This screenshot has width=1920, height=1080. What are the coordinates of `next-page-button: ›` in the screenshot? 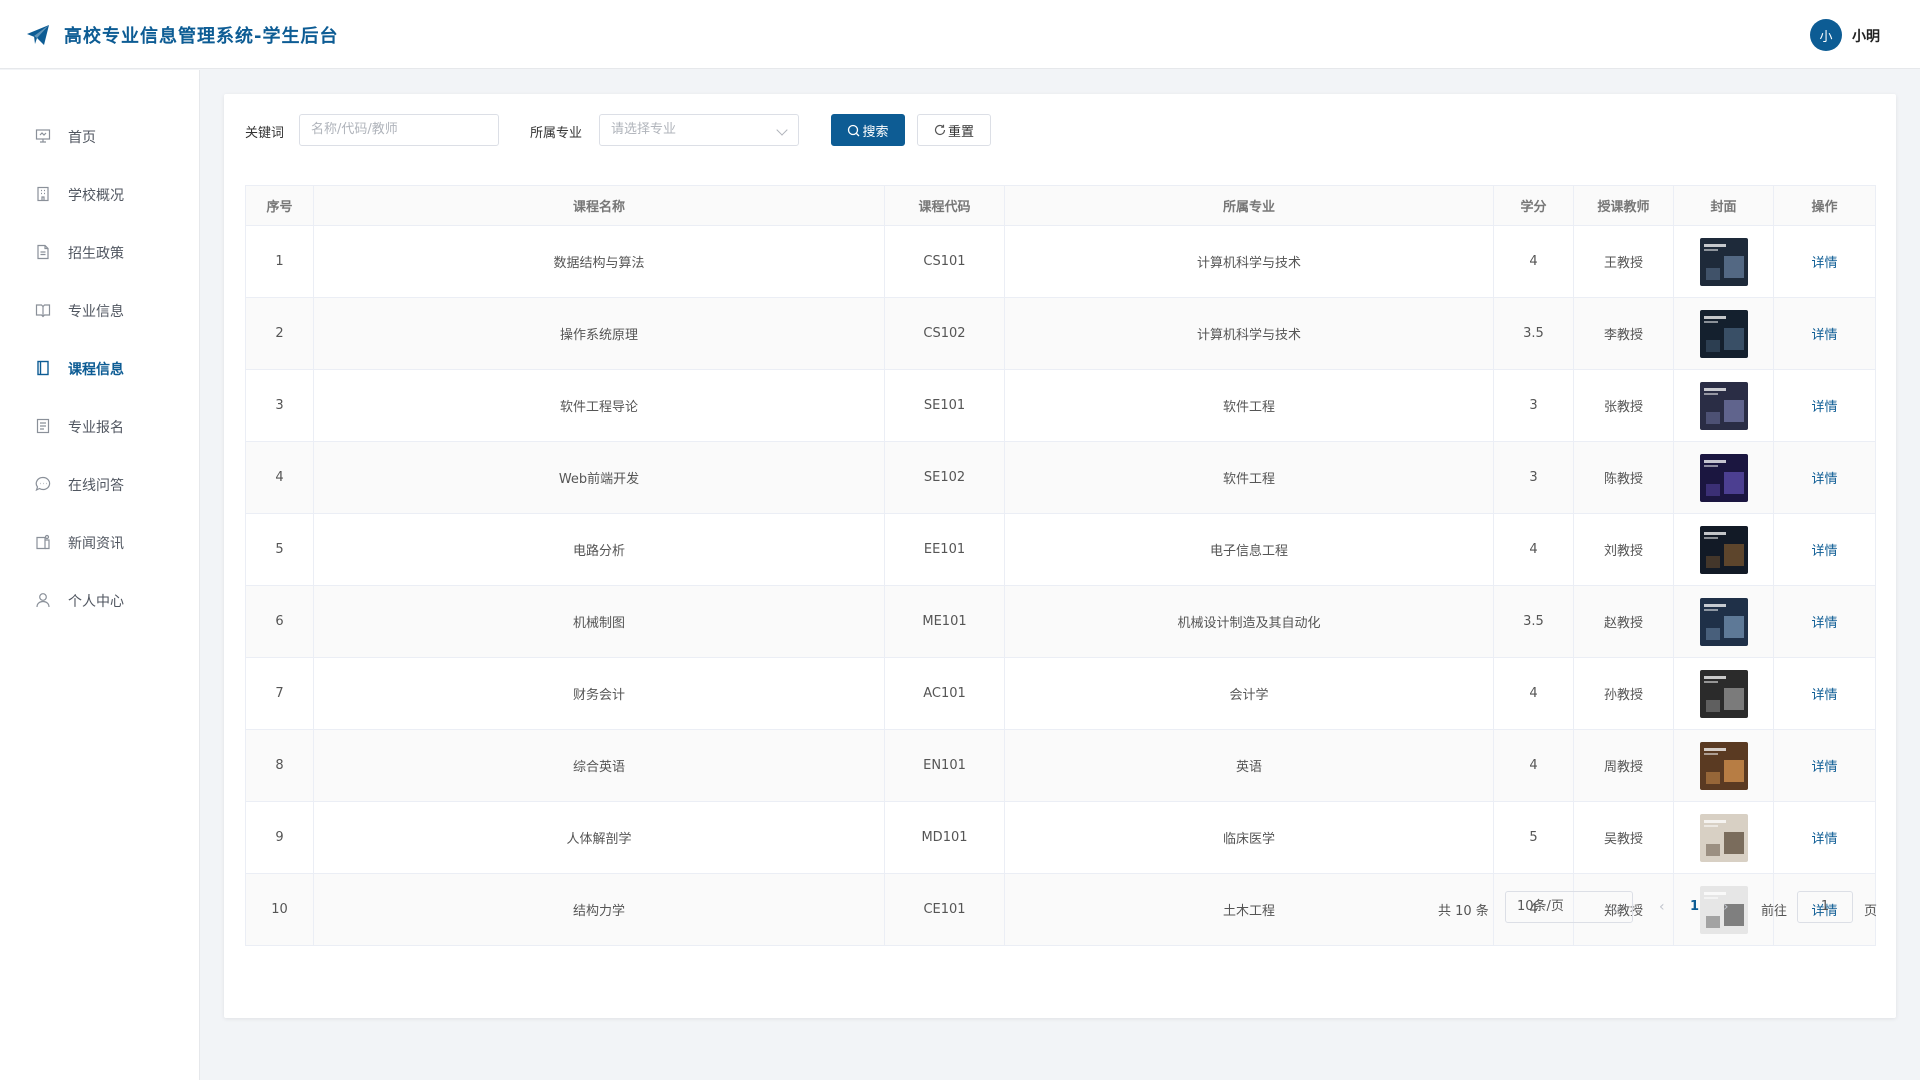 It's located at (1726, 907).